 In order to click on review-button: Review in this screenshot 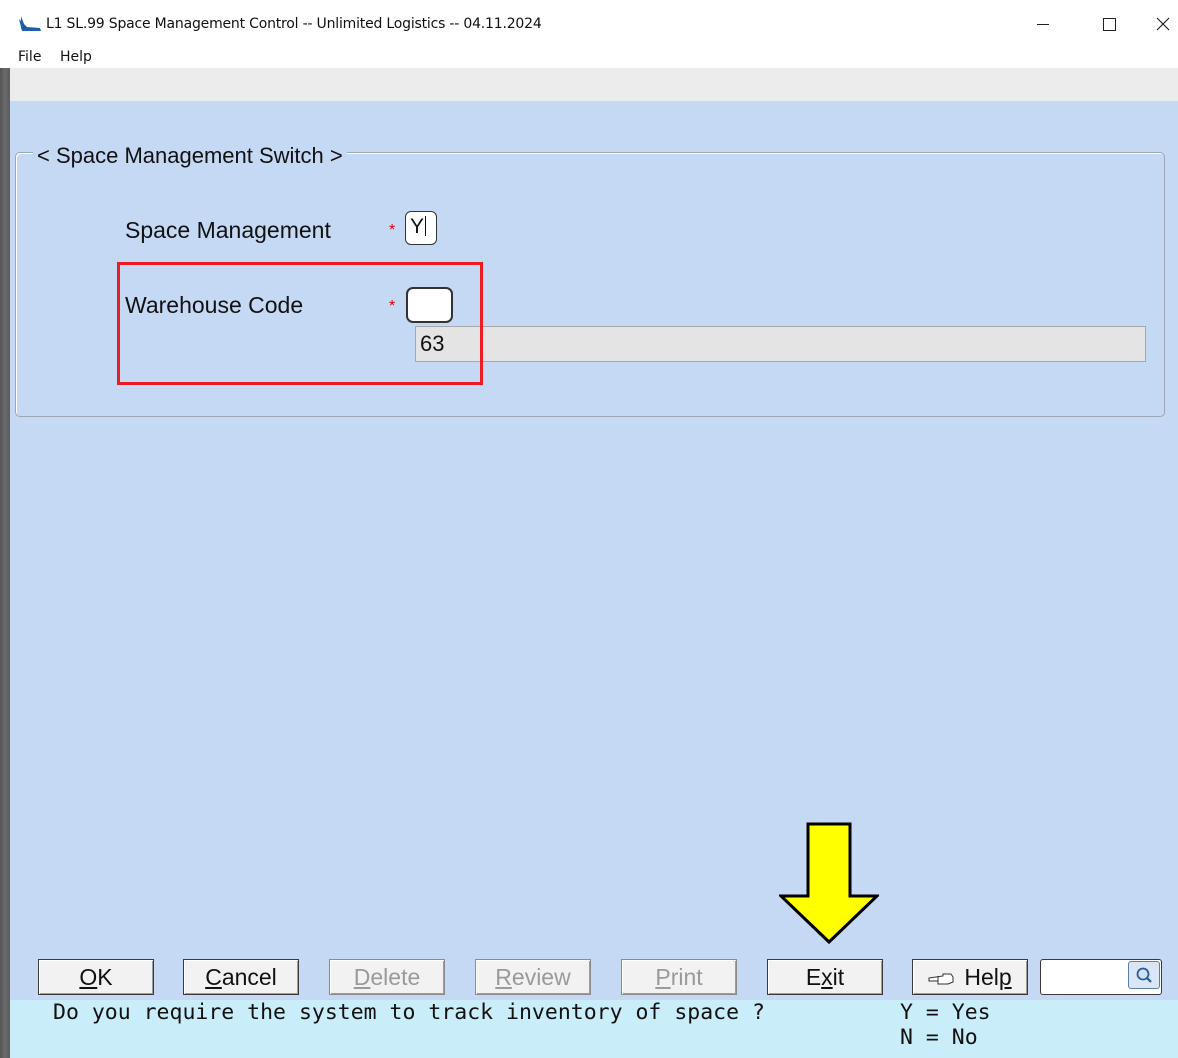, I will do `click(533, 977)`.